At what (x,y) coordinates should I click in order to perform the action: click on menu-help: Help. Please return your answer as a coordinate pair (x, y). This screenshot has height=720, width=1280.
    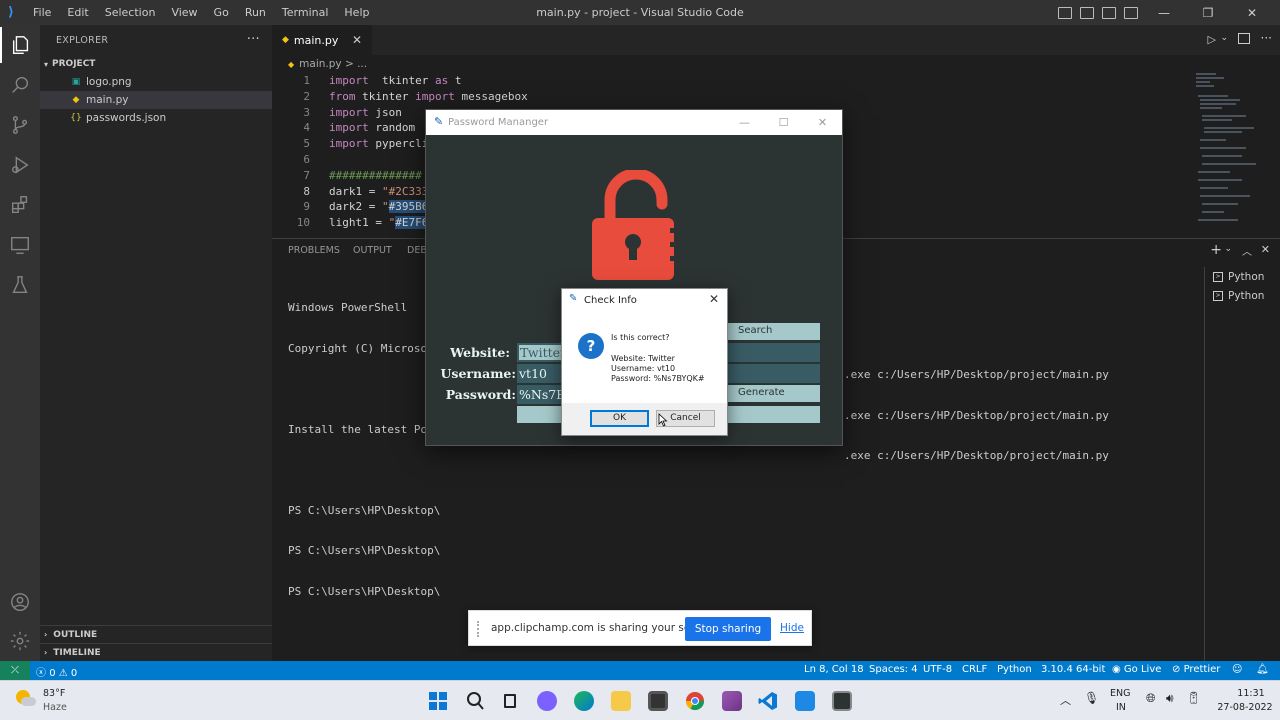
    Looking at the image, I should click on (356, 12).